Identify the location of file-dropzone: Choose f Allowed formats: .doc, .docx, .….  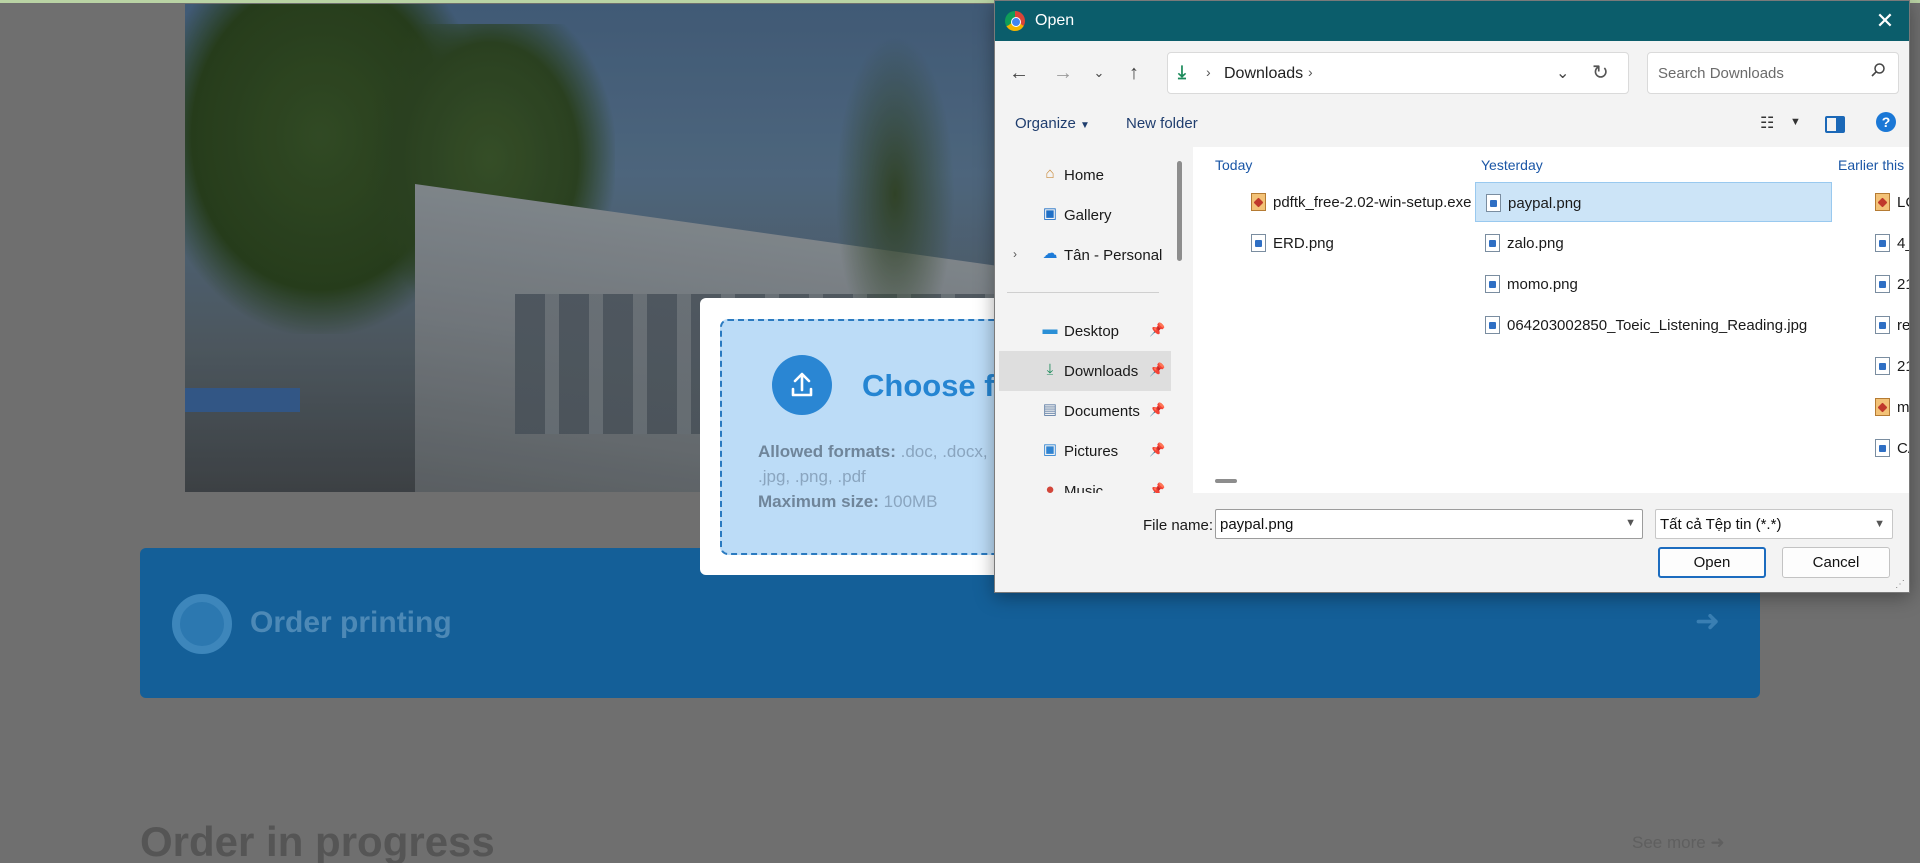
(880, 437).